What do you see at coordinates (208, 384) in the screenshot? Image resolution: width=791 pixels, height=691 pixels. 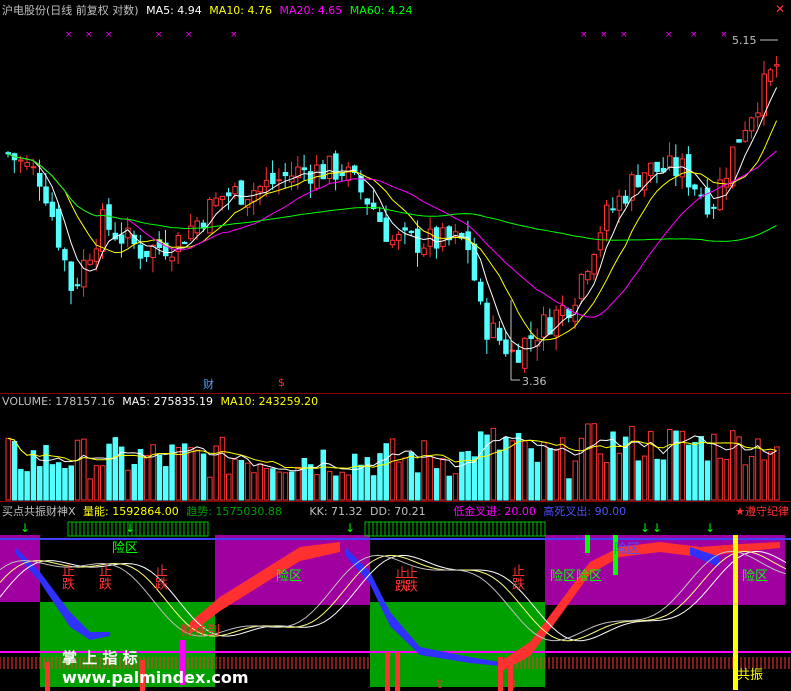 I see `finance-marker: 财` at bounding box center [208, 384].